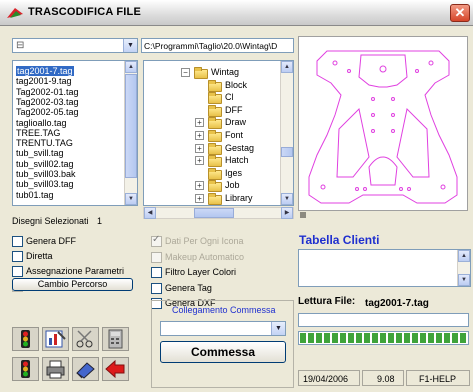  Describe the element at coordinates (35, 195) in the screenshot. I see `file-list-item: tub01.tag` at that location.